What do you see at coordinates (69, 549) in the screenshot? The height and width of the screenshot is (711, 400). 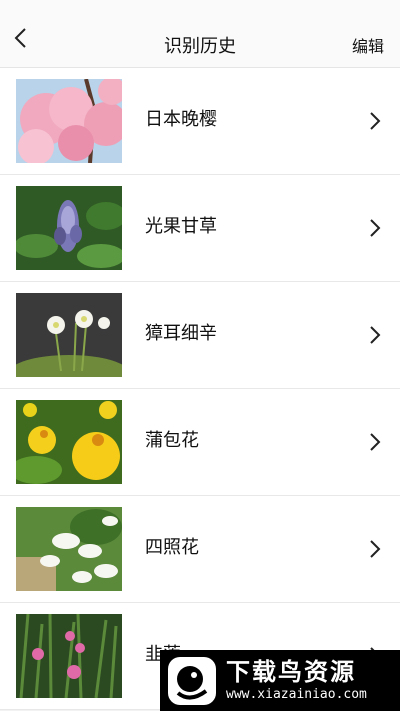 I see `dogwood-flower-thumbnail` at bounding box center [69, 549].